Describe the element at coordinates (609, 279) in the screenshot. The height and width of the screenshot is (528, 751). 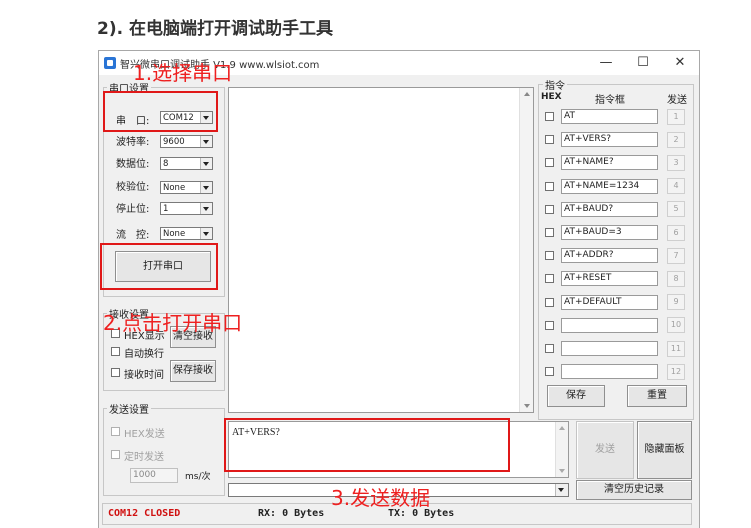
I see `cmd-input: AT+RESET` at that location.